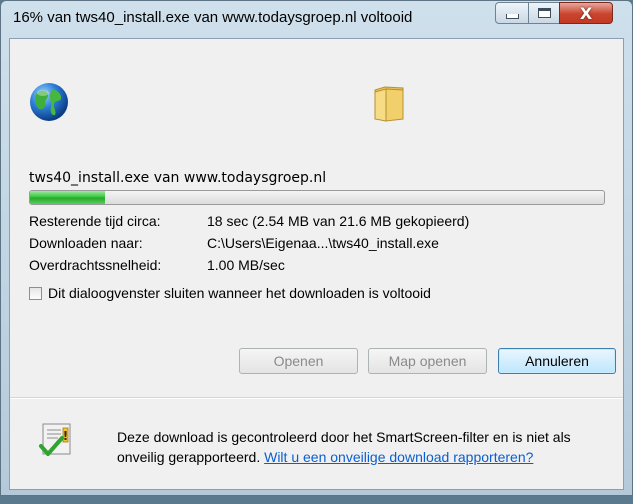 Image resolution: width=633 pixels, height=504 pixels. What do you see at coordinates (323, 243) in the screenshot?
I see `download-to-value: C:\Users\Eigenaa...\tws40_install.exe` at bounding box center [323, 243].